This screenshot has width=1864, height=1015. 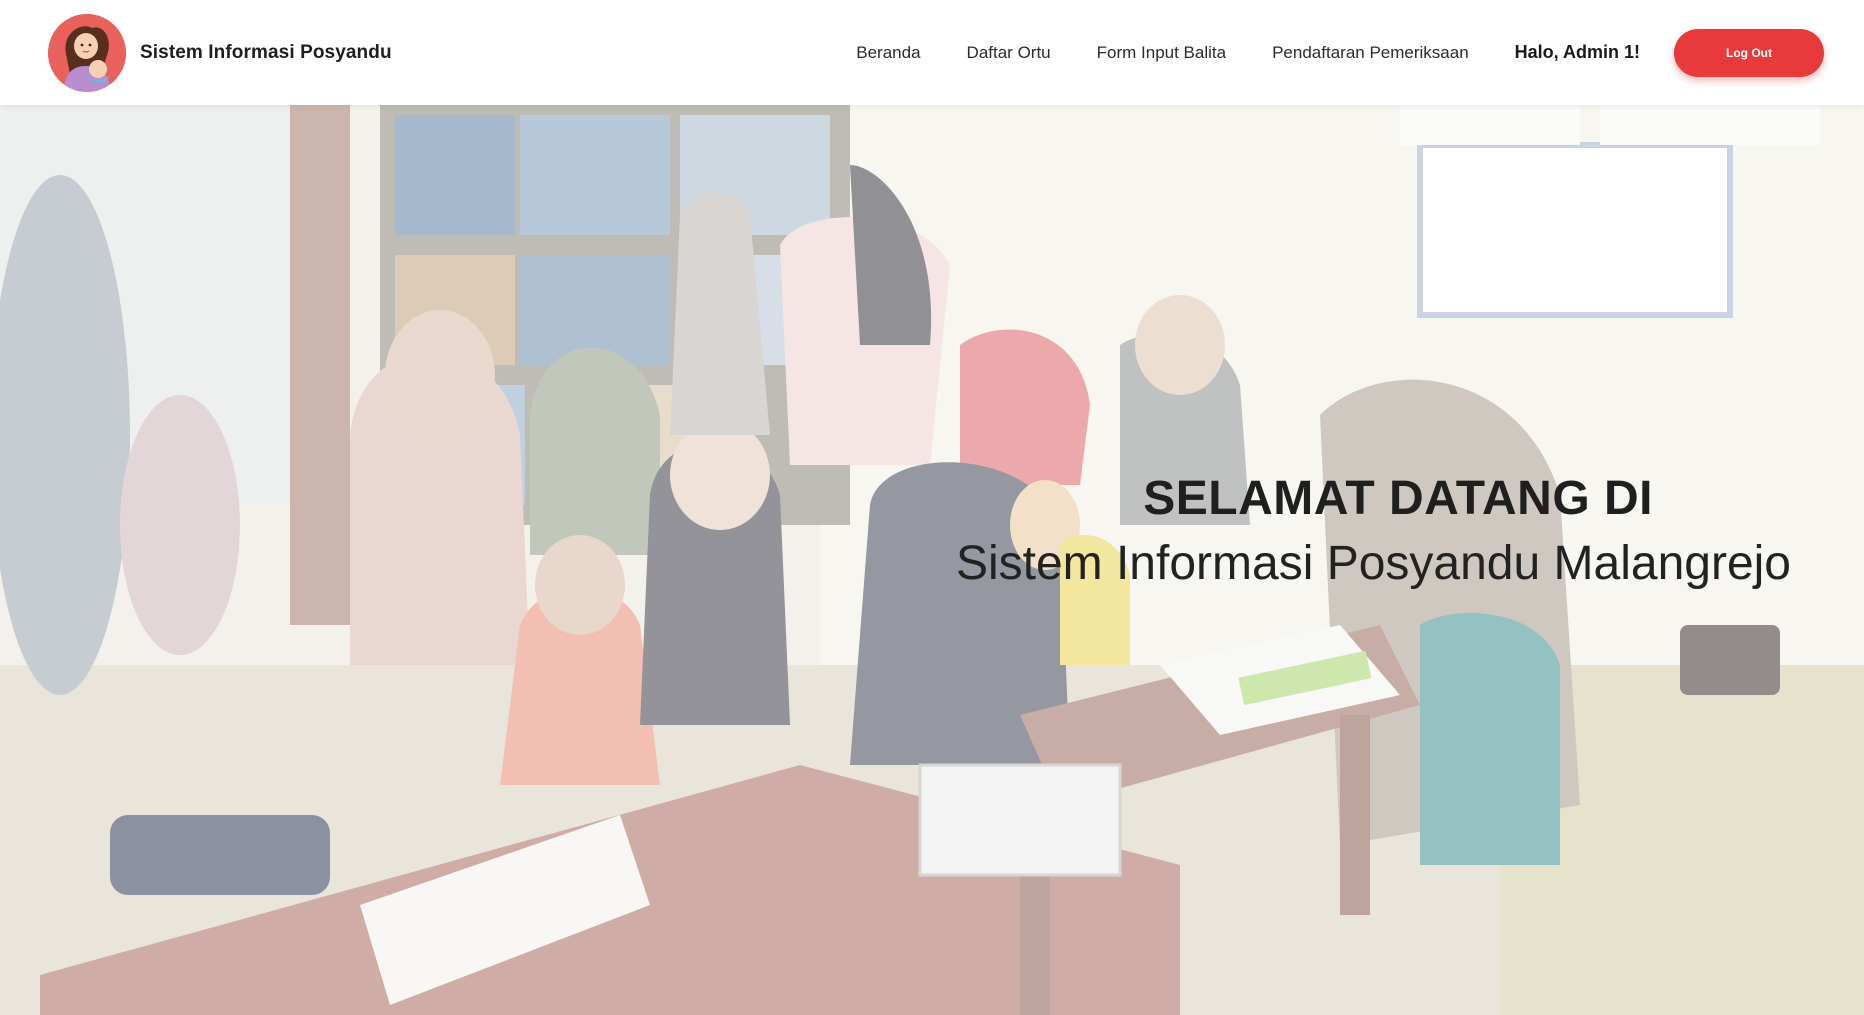 What do you see at coordinates (1577, 52) in the screenshot?
I see `user-greeting: Halo, Admin 1!` at bounding box center [1577, 52].